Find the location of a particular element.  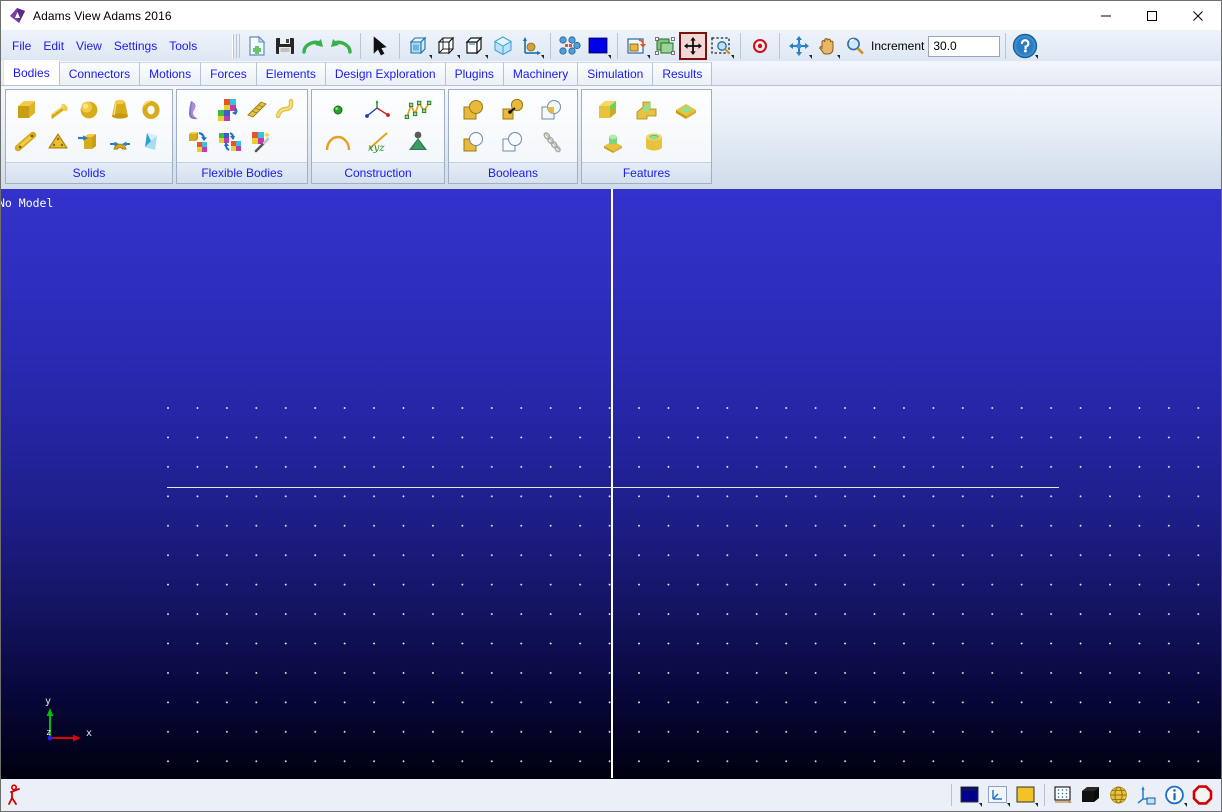

create-box-button is located at coordinates (27, 110).